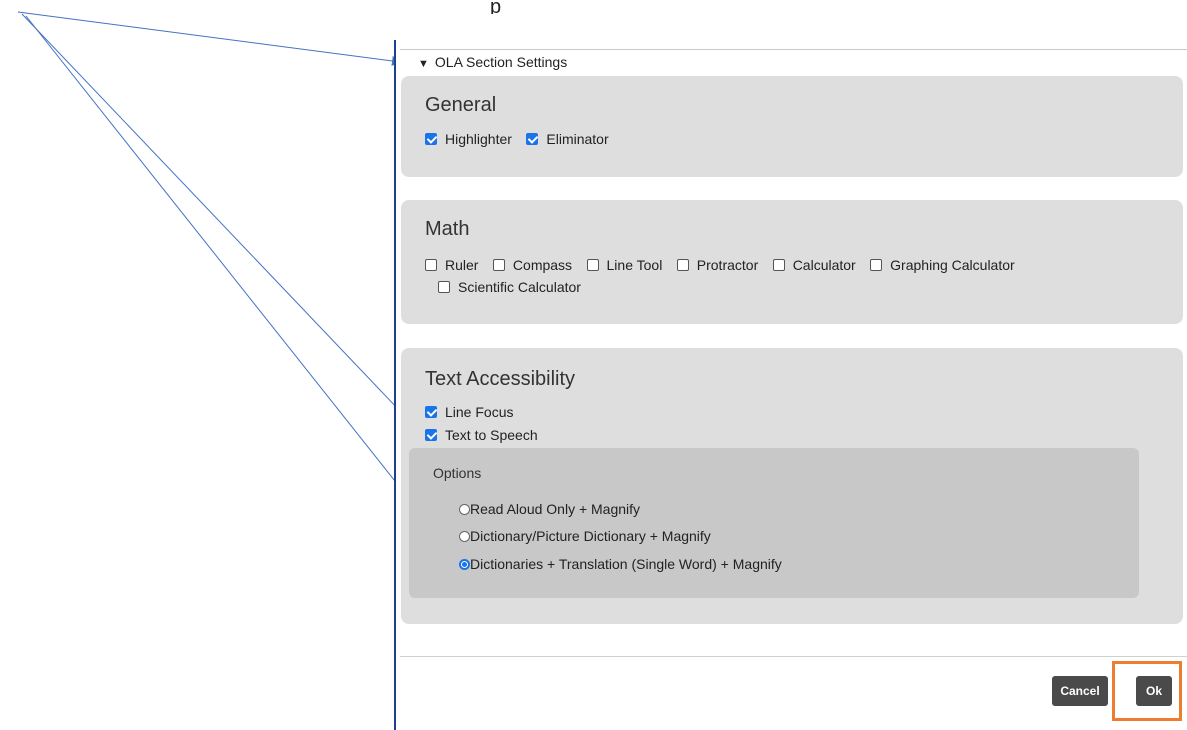 Image resolution: width=1187 pixels, height=730 pixels. I want to click on line-focus-row: Line Focus, so click(474, 413).